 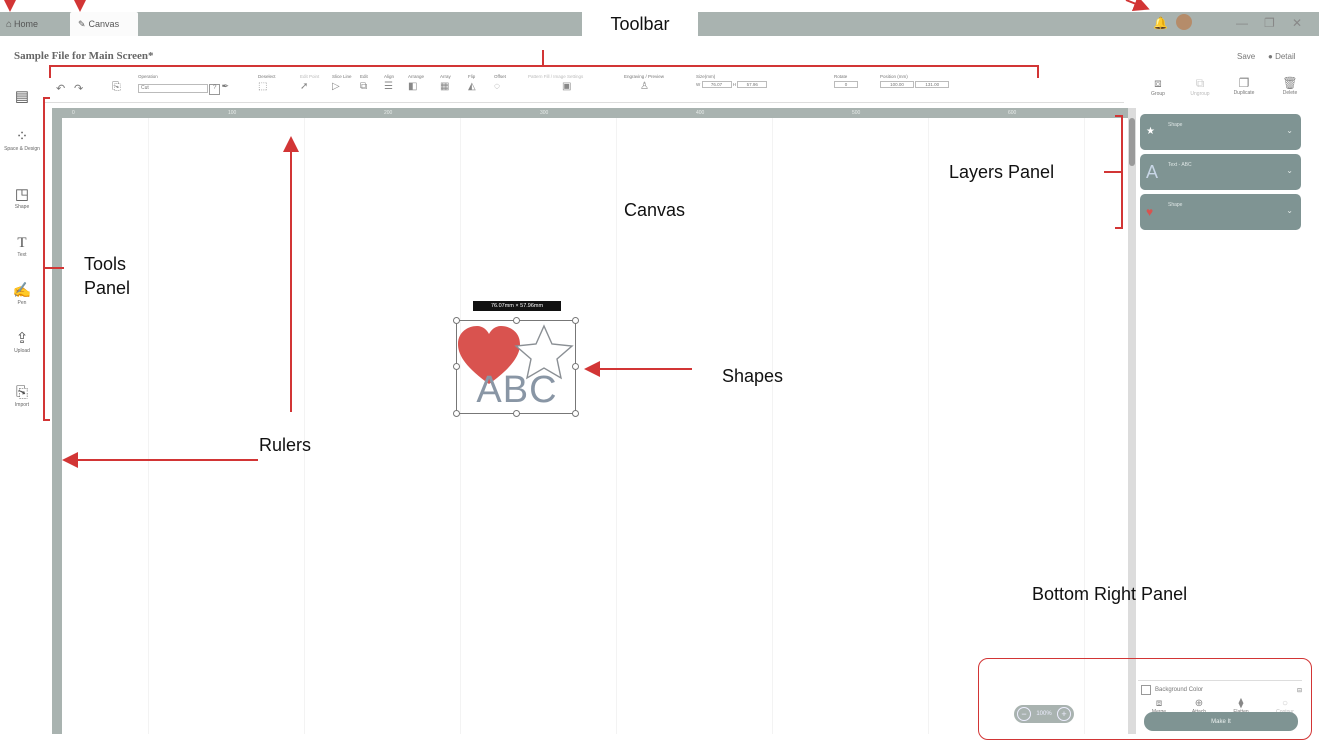 I want to click on undo-icon: ↶, so click(x=60, y=88).